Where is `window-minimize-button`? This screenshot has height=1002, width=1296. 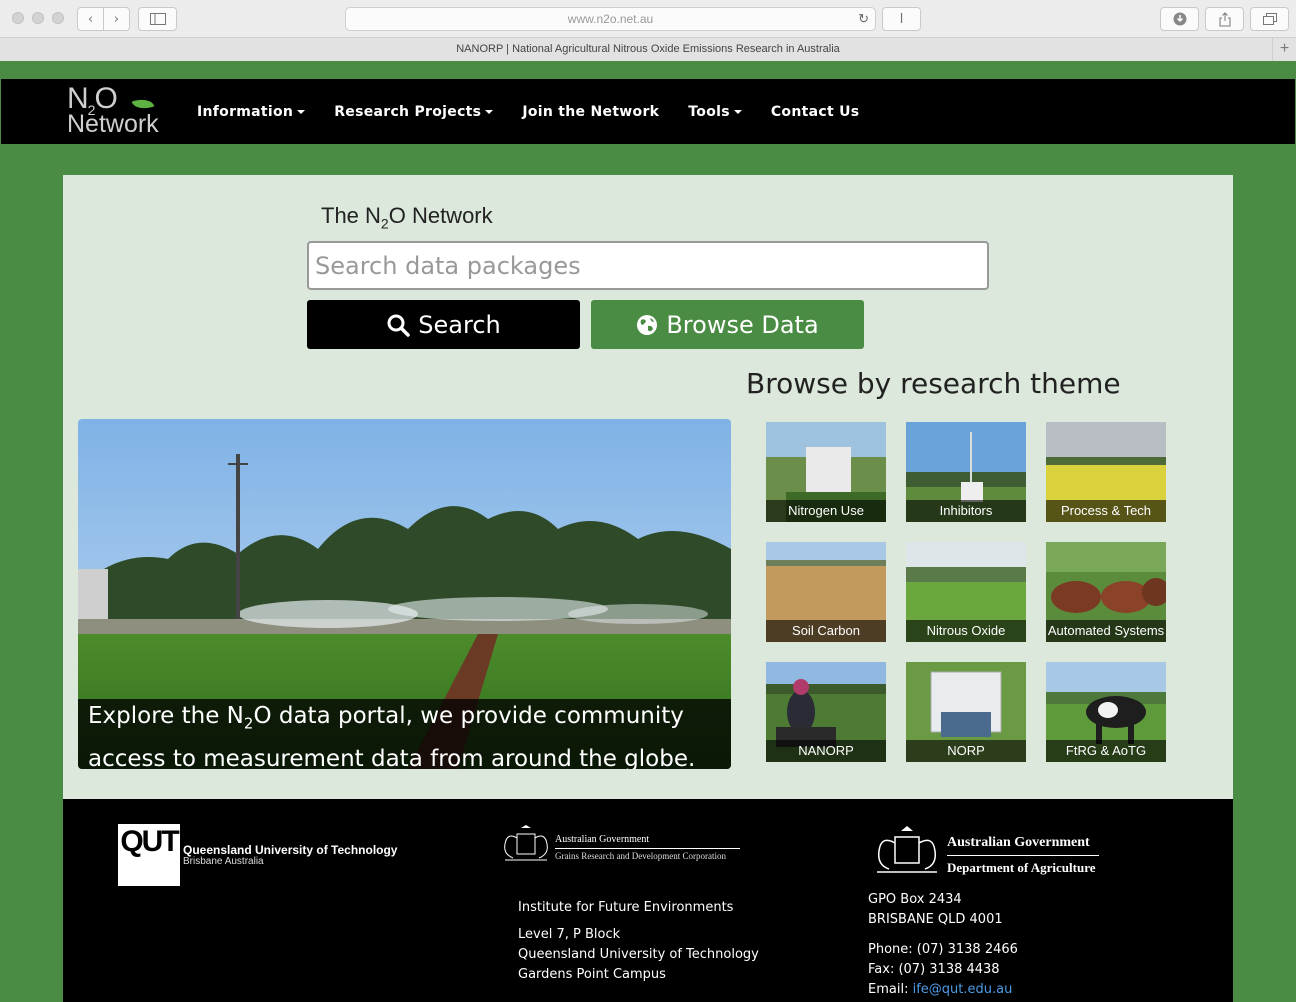
window-minimize-button is located at coordinates (38, 18).